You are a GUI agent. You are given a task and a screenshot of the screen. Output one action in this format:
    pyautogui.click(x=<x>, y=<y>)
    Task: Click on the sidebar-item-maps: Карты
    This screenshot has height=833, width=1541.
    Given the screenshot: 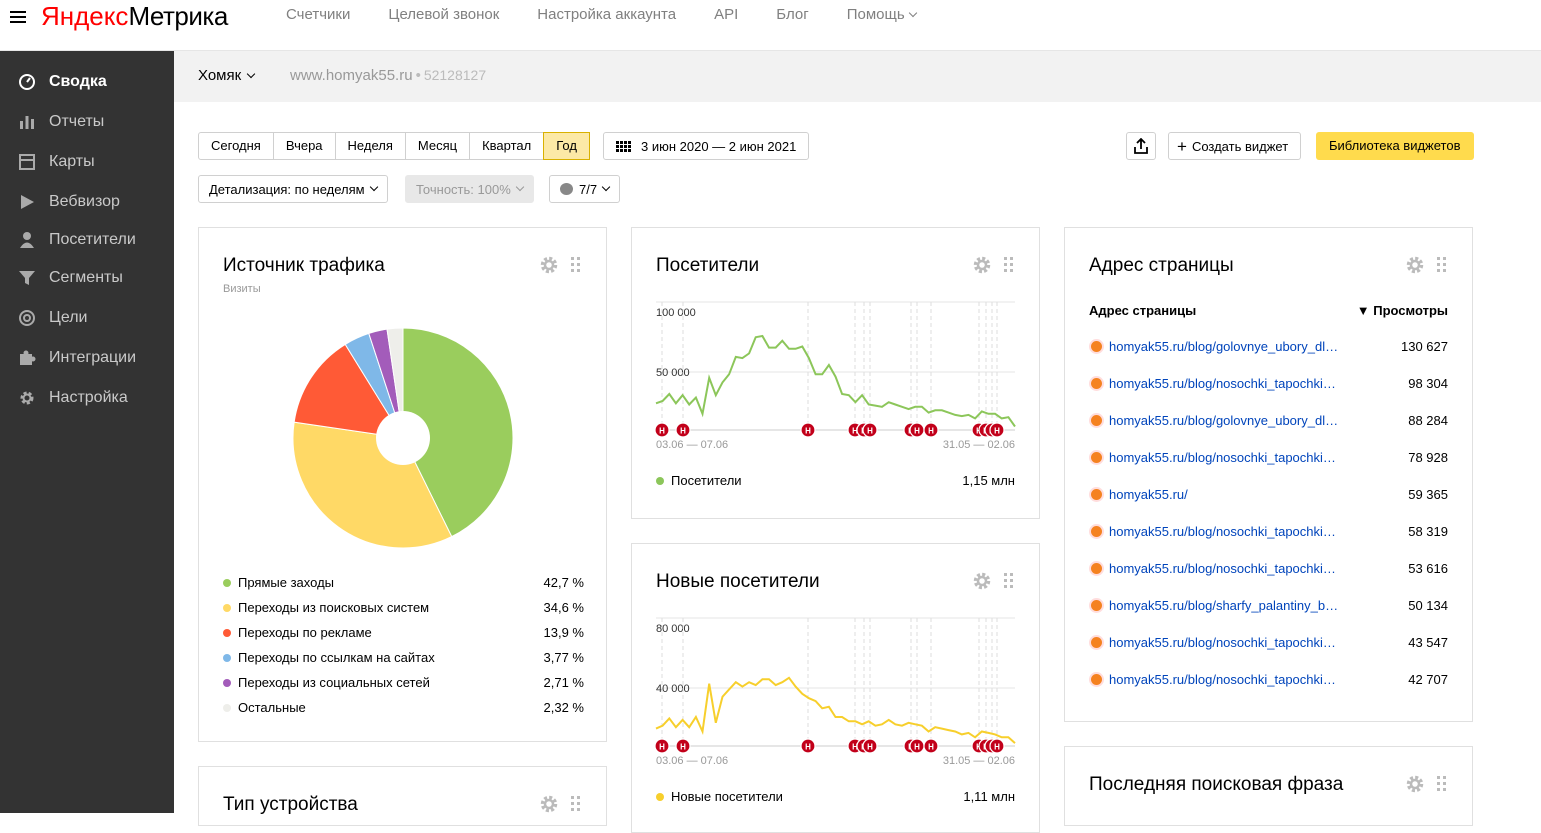 What is the action you would take?
    pyautogui.click(x=87, y=162)
    